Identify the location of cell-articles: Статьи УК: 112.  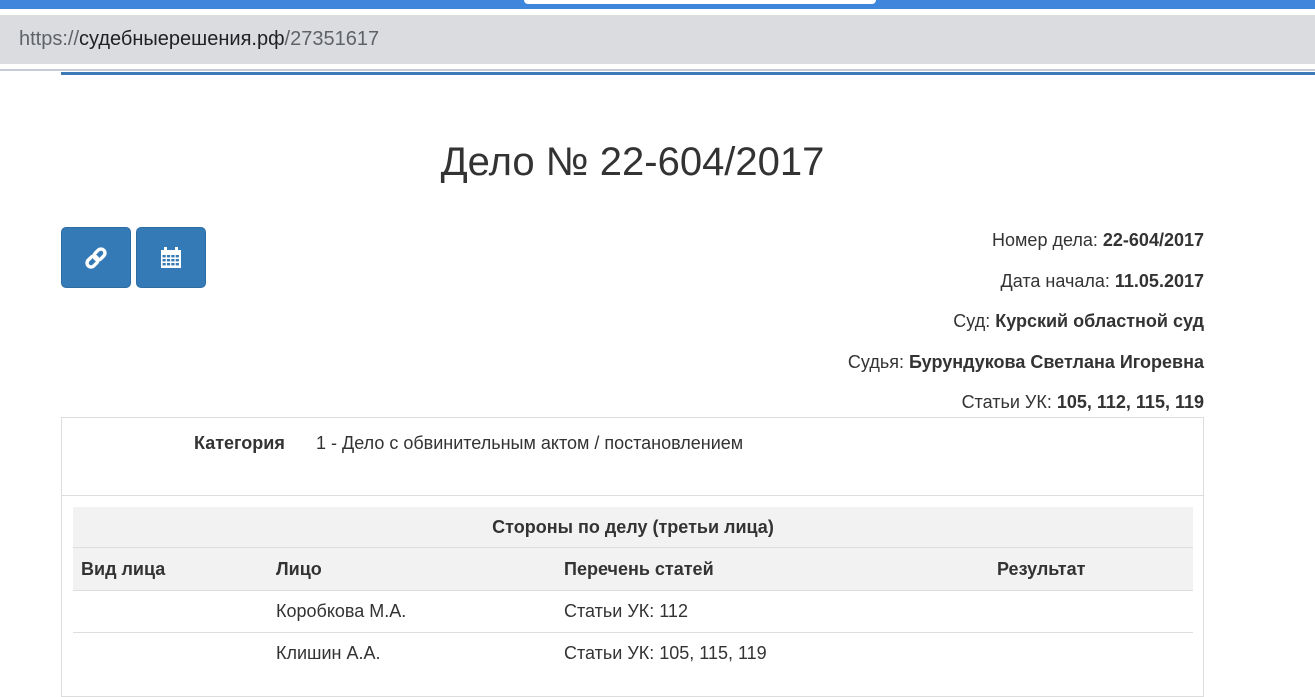
(772, 611).